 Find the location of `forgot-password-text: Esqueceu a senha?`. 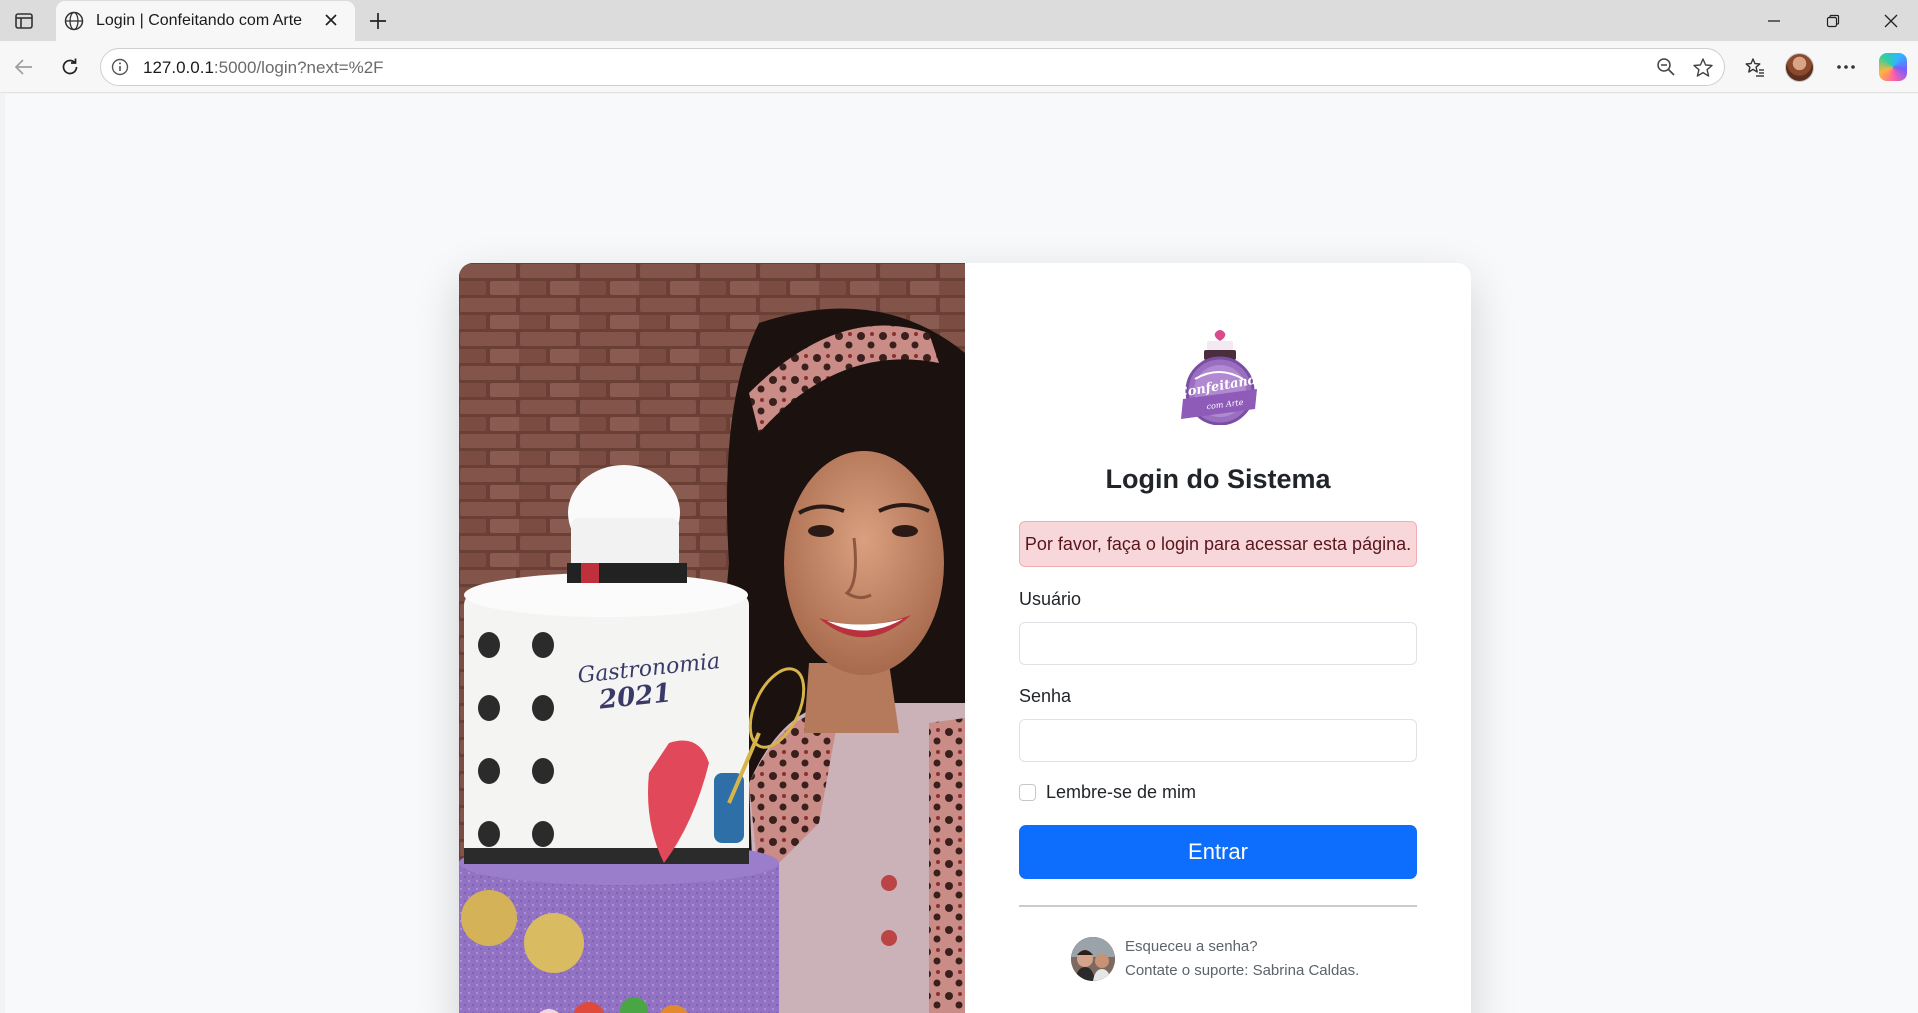

forgot-password-text: Esqueceu a senha? is located at coordinates (1191, 946).